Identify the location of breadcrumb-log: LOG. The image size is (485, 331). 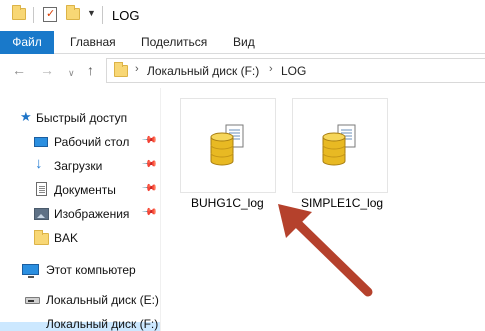
(293, 71).